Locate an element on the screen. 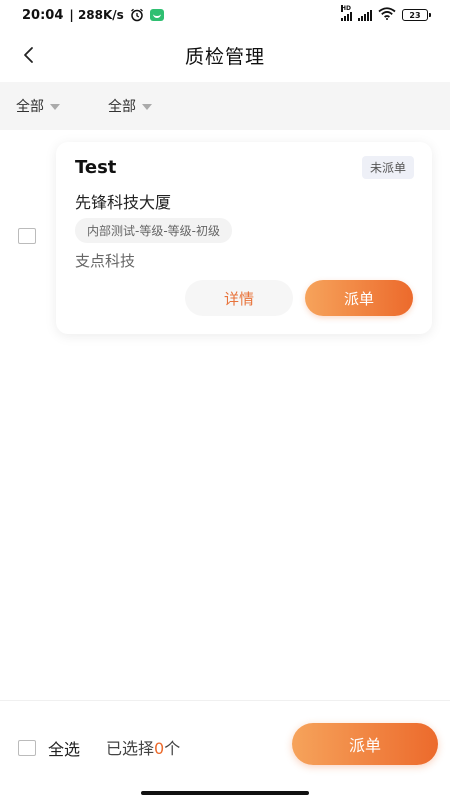  selected-suffix: 个 is located at coordinates (172, 748).